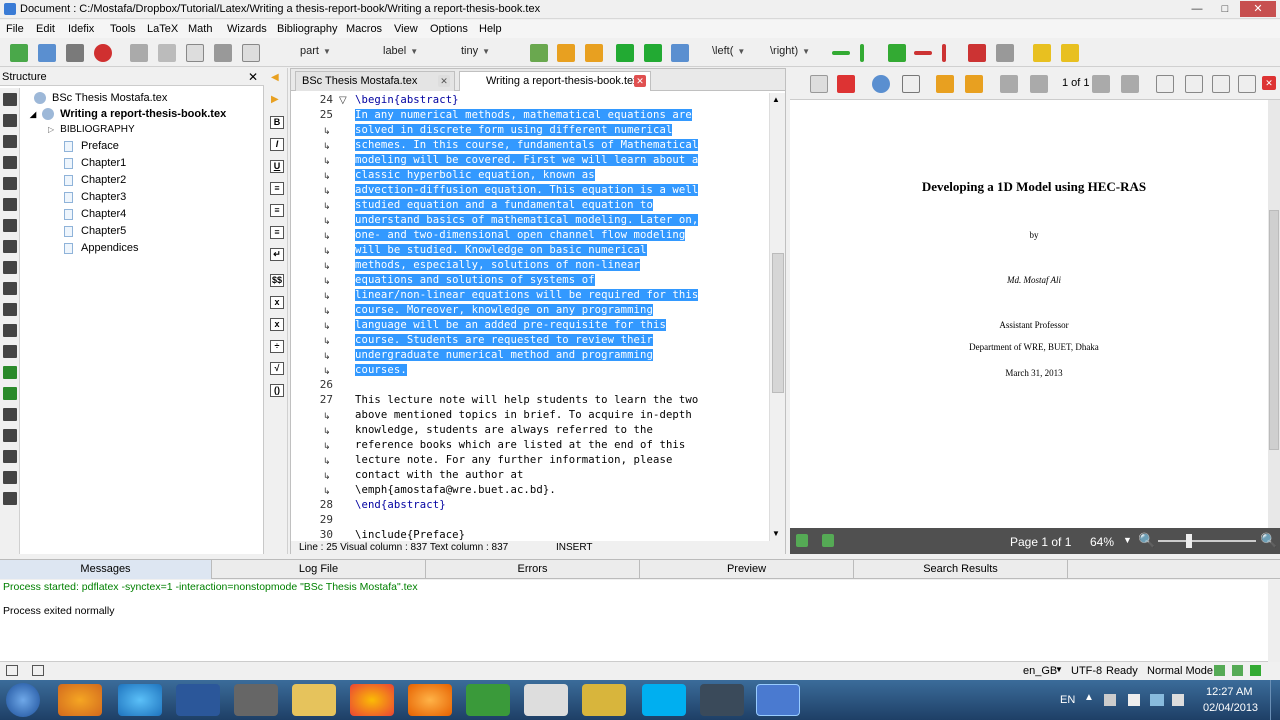 Image resolution: width=1280 pixels, height=720 pixels. Describe the element at coordinates (167, 53) in the screenshot. I see `redo-icon` at that location.